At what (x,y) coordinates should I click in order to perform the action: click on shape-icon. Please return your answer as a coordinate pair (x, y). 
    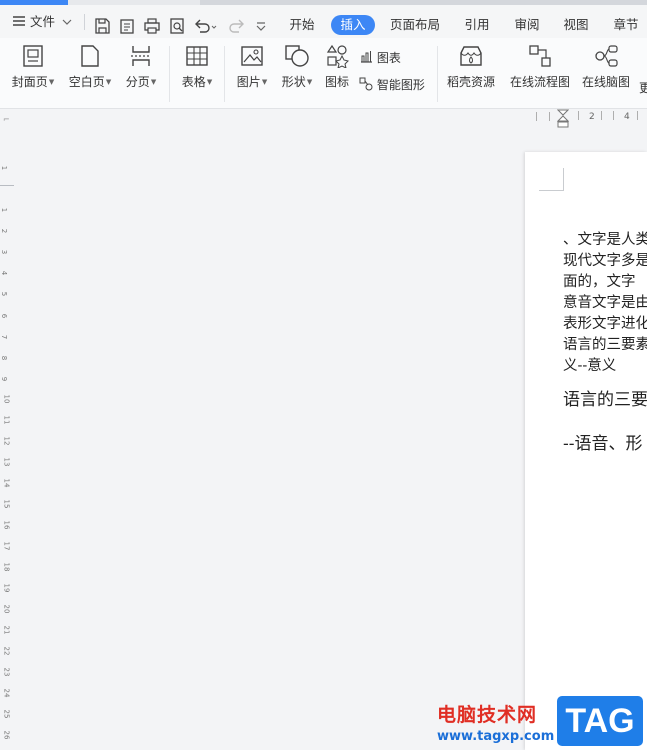
    Looking at the image, I should click on (297, 56).